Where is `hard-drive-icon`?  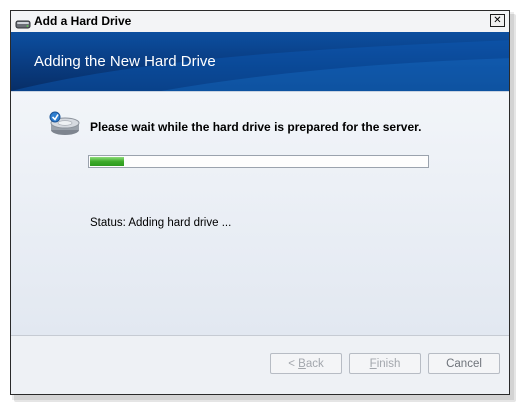
hard-drive-icon is located at coordinates (23, 22).